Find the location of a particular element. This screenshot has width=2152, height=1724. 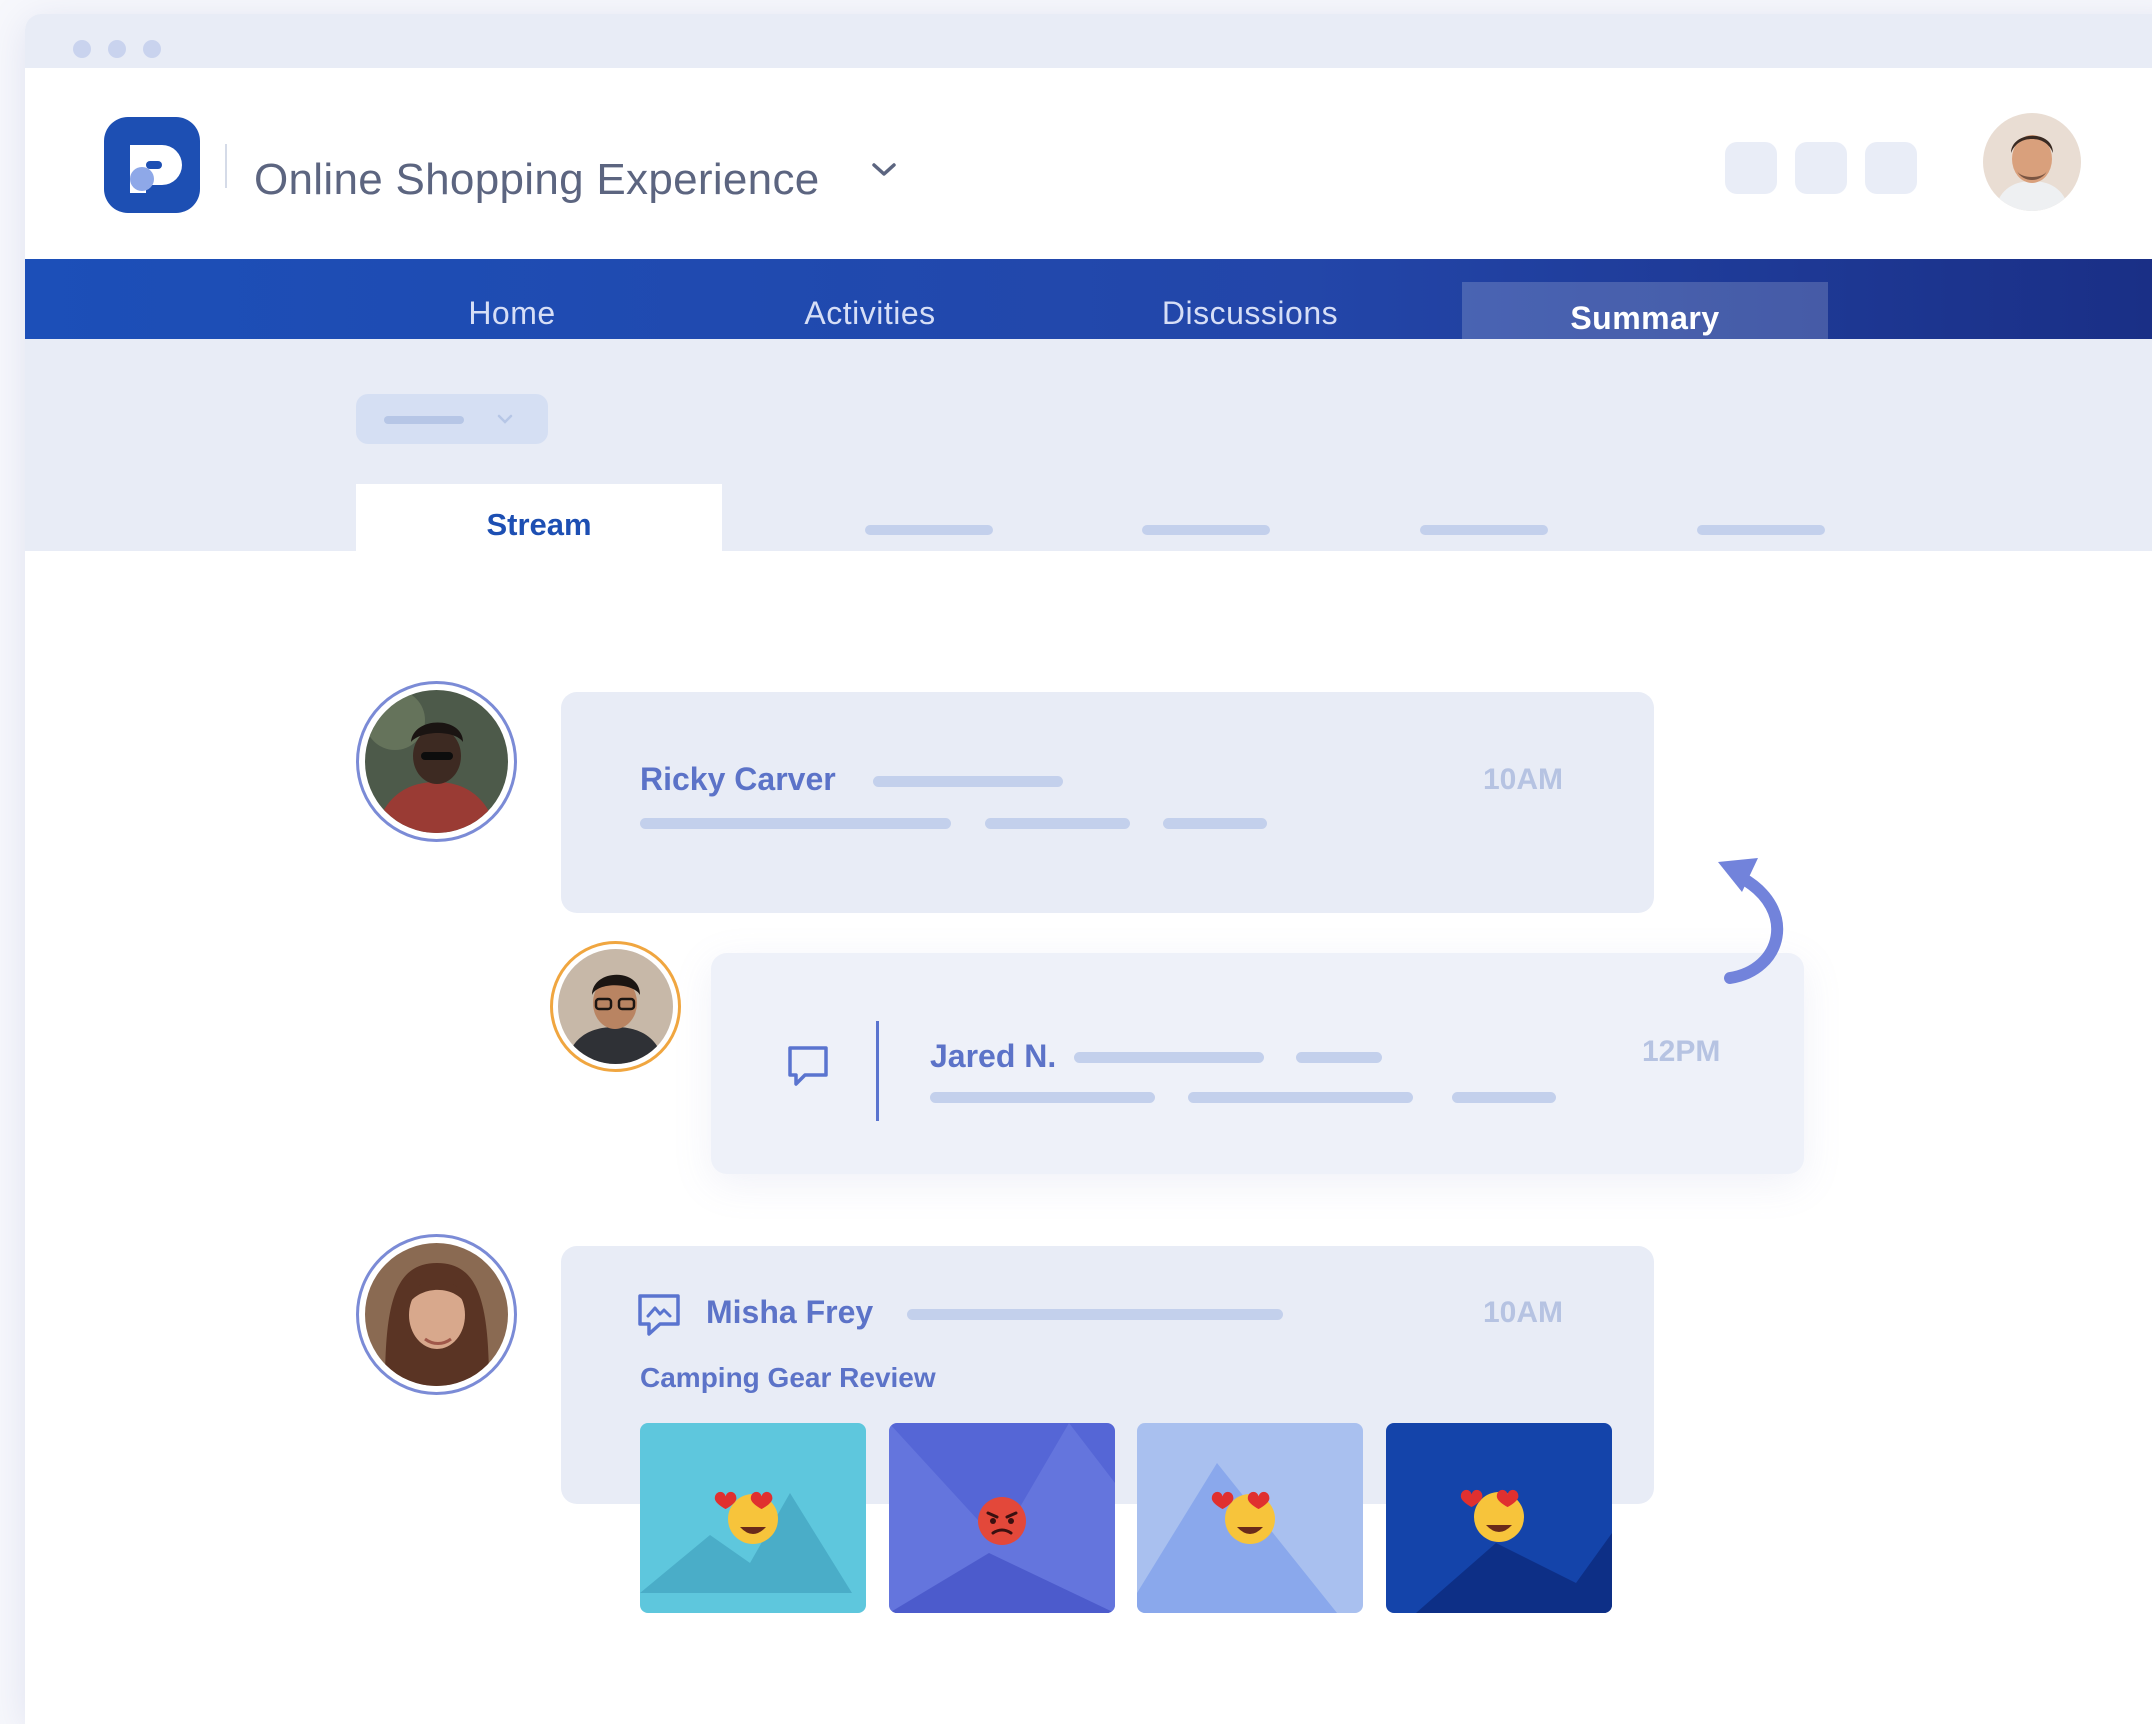

project-title: Online Shopping Experience is located at coordinates (537, 180).